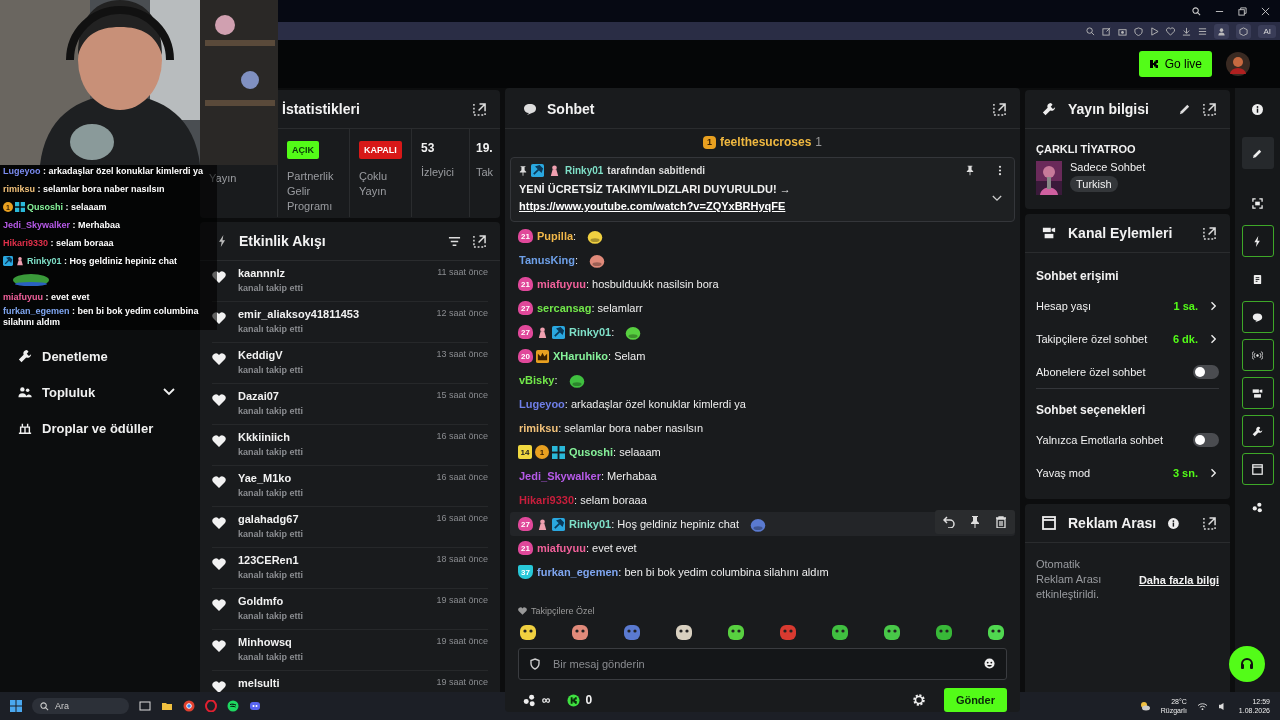 This screenshot has height=720, width=1280. I want to click on close-icon, so click(1265, 11).